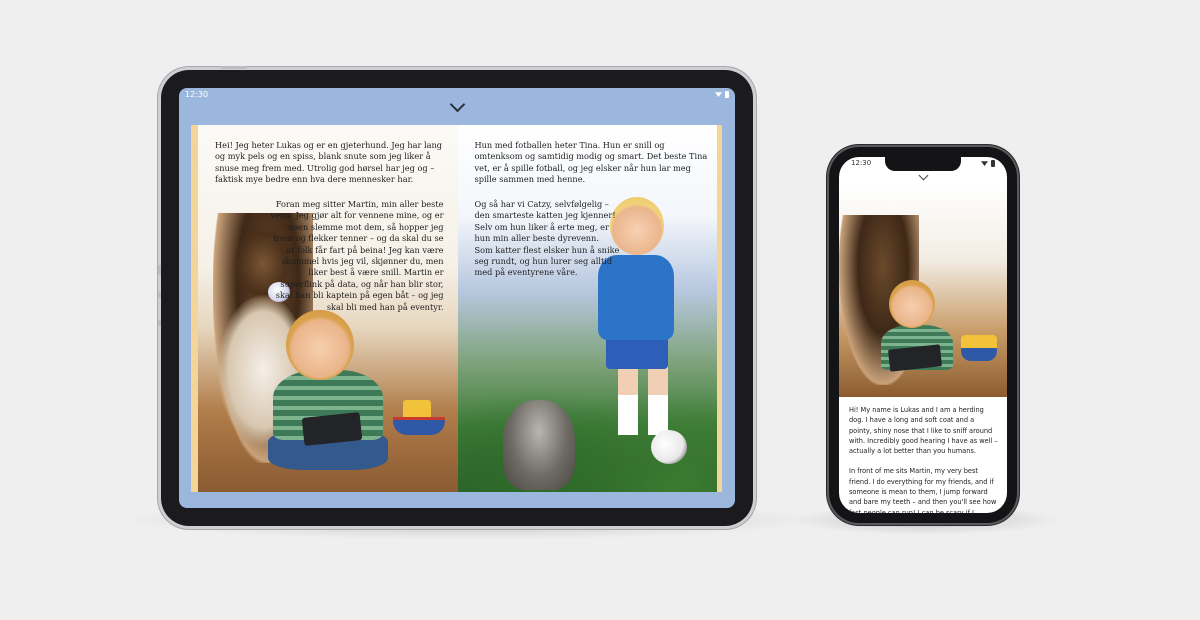  Describe the element at coordinates (642, 415) in the screenshot. I see `girl-socks` at that location.